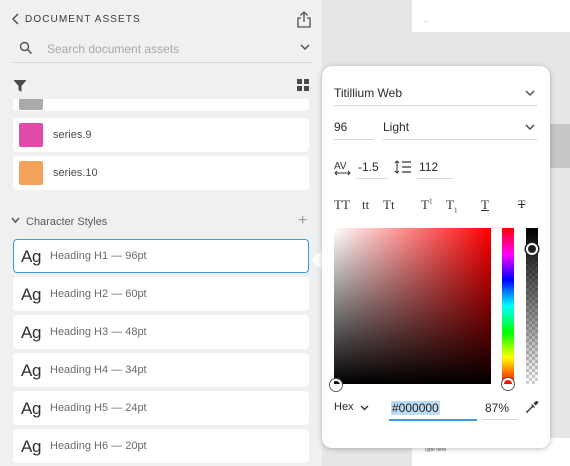 The height and width of the screenshot is (466, 570). I want to click on hex-input: #000000, so click(433, 409).